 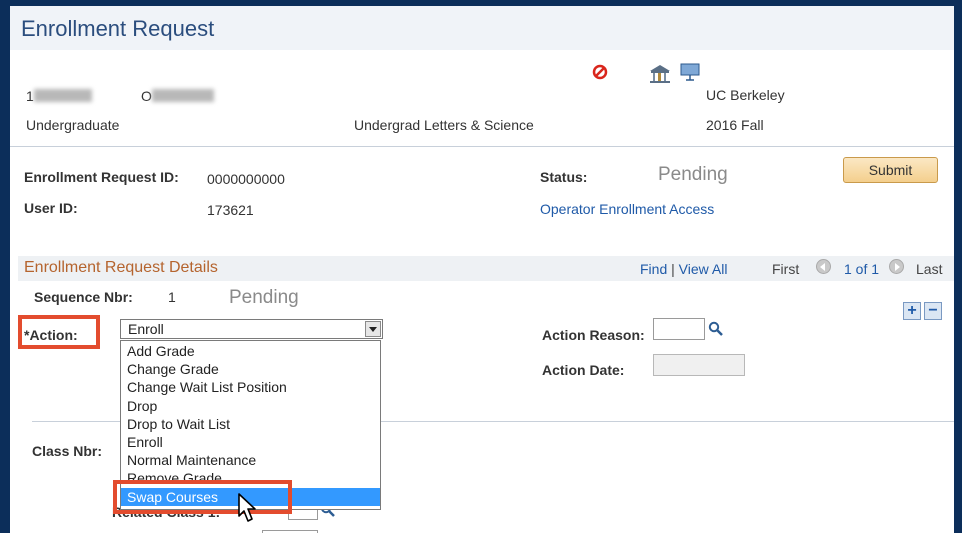 What do you see at coordinates (247, 507) in the screenshot?
I see `mouse-pointer-icon` at bounding box center [247, 507].